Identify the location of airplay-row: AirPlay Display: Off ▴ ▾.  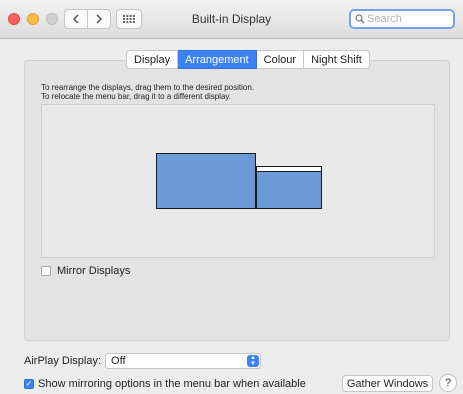
(143, 361).